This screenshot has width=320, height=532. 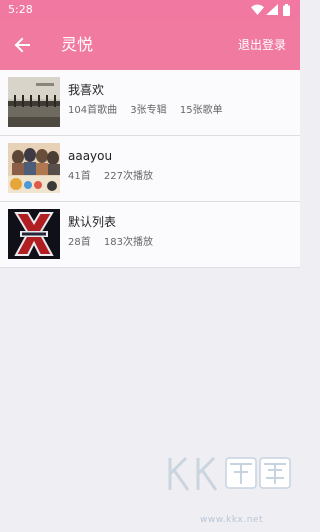 What do you see at coordinates (231, 520) in the screenshot?
I see `watermark-url: www.kkx.net` at bounding box center [231, 520].